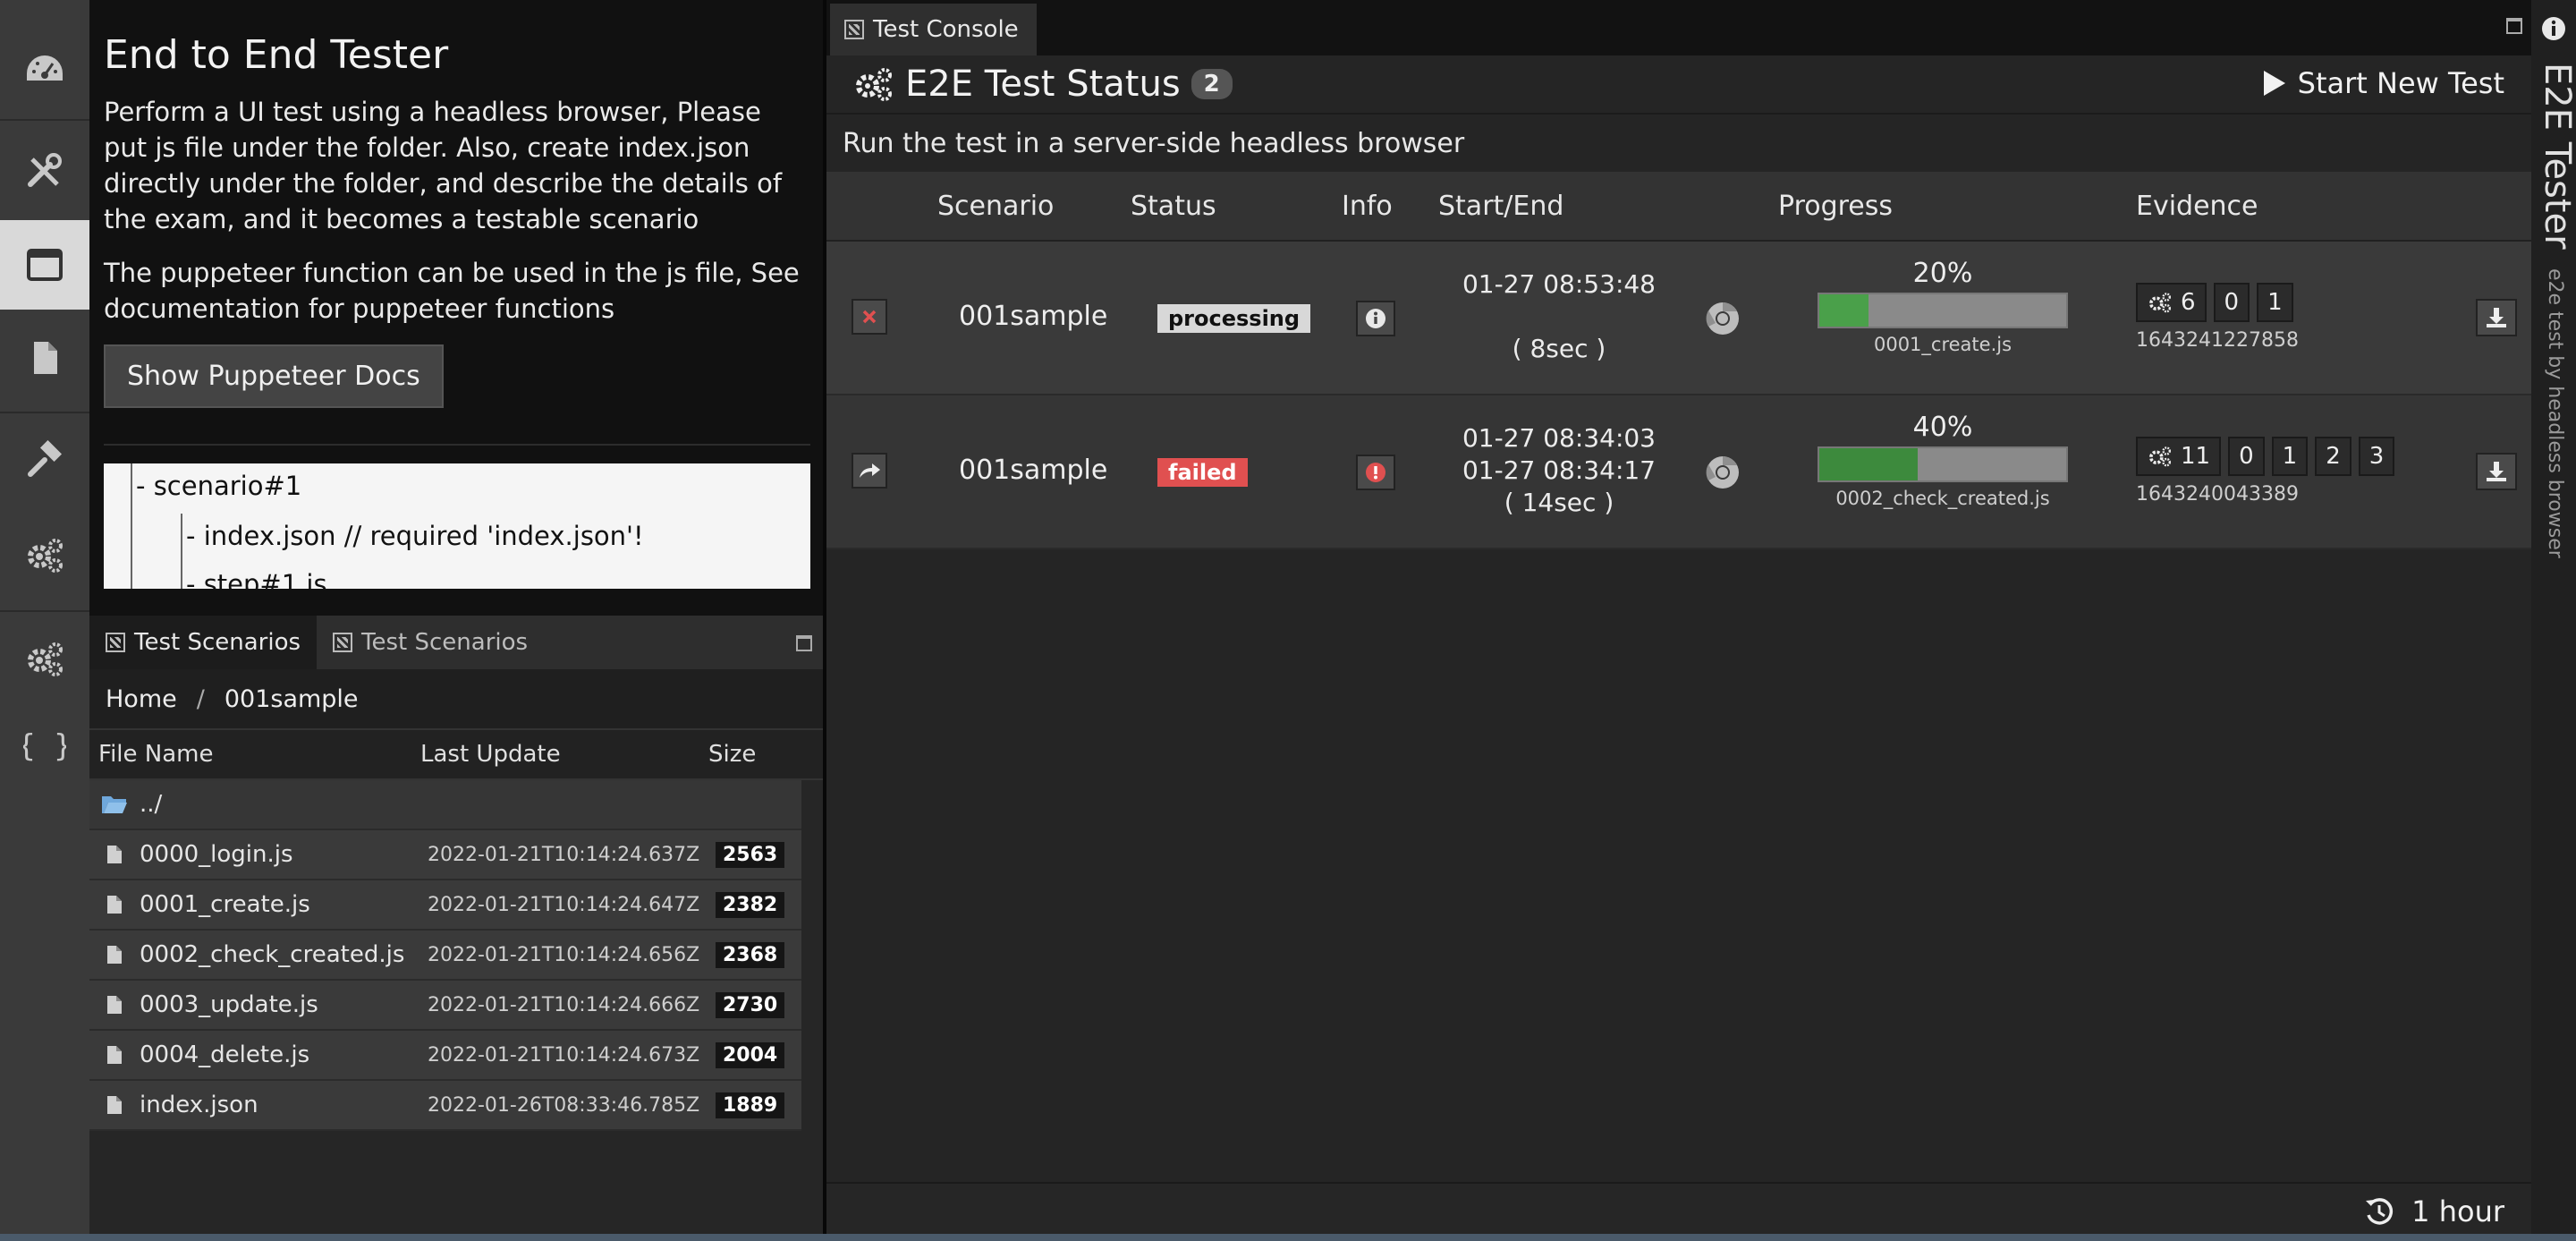 This screenshot has width=2576, height=1241. What do you see at coordinates (2274, 83) in the screenshot?
I see `play-icon` at bounding box center [2274, 83].